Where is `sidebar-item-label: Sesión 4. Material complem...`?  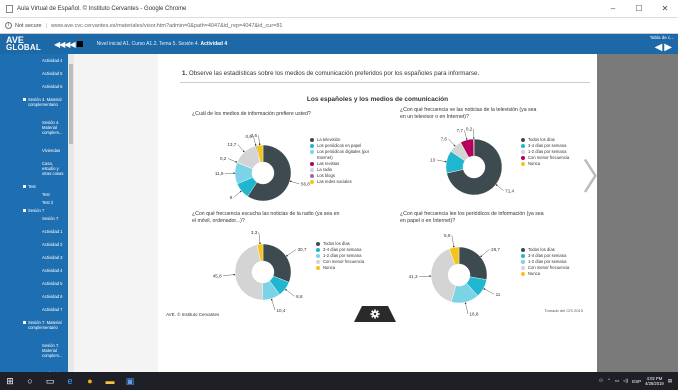 sidebar-item-label: Sesión 4. Material complem... is located at coordinates (52, 127).